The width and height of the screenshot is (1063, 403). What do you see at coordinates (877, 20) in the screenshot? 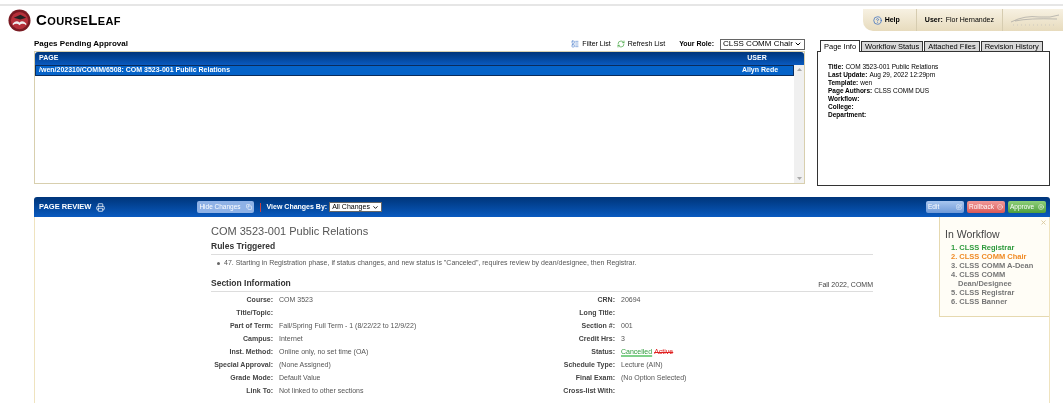
I see `help-icon` at bounding box center [877, 20].